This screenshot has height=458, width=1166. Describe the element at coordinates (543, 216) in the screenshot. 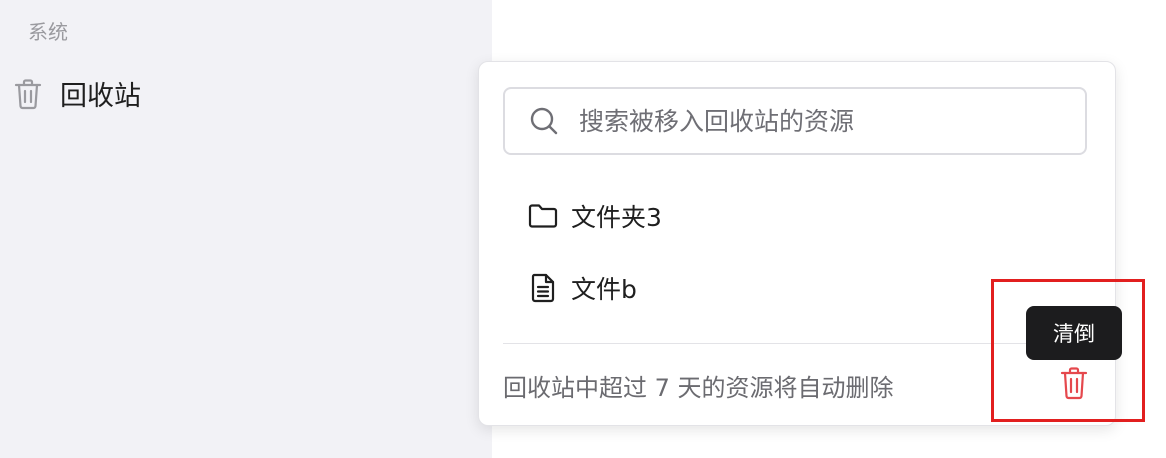

I see `folder-icon` at that location.